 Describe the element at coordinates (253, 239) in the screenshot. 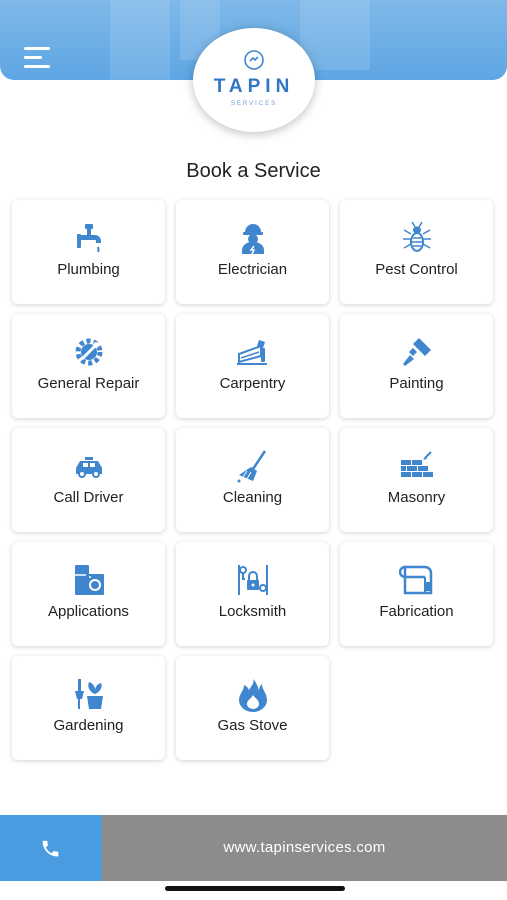

I see `electrician-icon` at that location.